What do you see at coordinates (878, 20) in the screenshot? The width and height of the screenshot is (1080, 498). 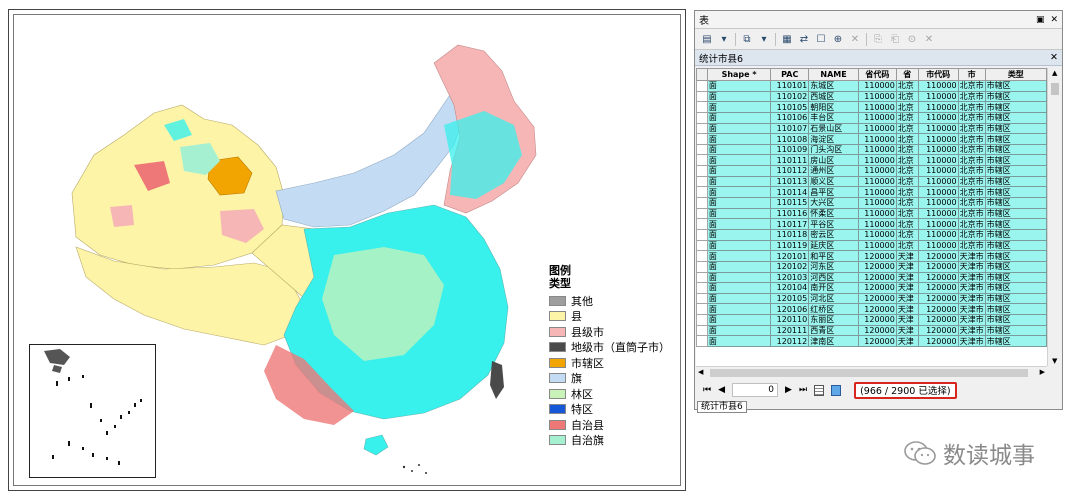 I see `window-titlebar: 表 ▣ ✕` at bounding box center [878, 20].